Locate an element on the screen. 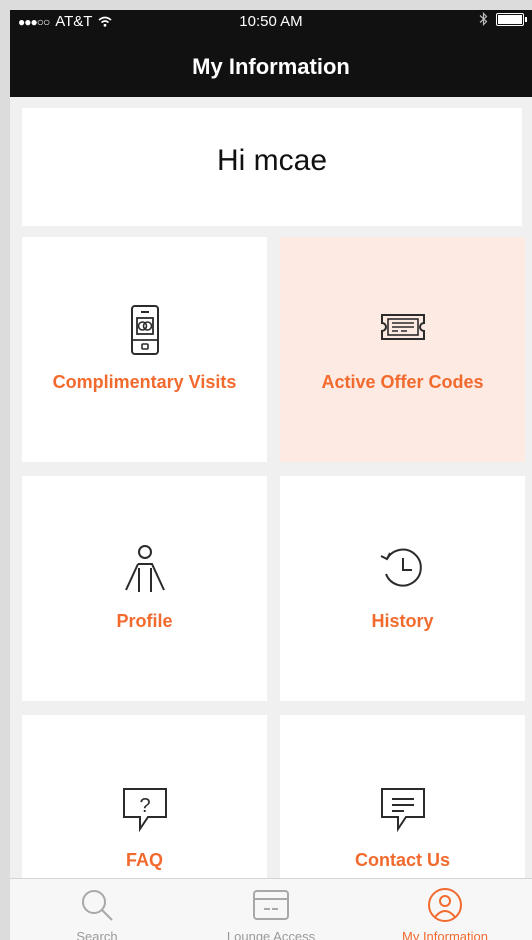  nav-bar: My Information is located at coordinates (271, 65).